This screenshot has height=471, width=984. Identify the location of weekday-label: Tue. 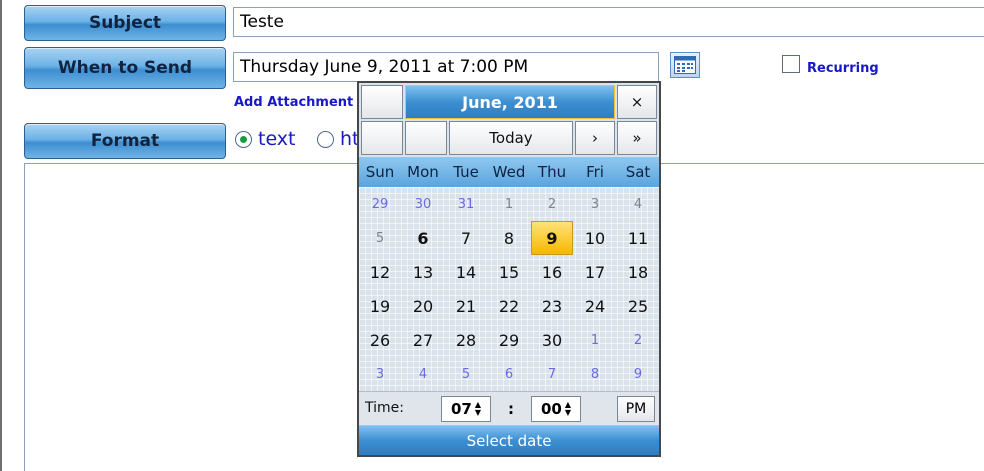
(466, 172).